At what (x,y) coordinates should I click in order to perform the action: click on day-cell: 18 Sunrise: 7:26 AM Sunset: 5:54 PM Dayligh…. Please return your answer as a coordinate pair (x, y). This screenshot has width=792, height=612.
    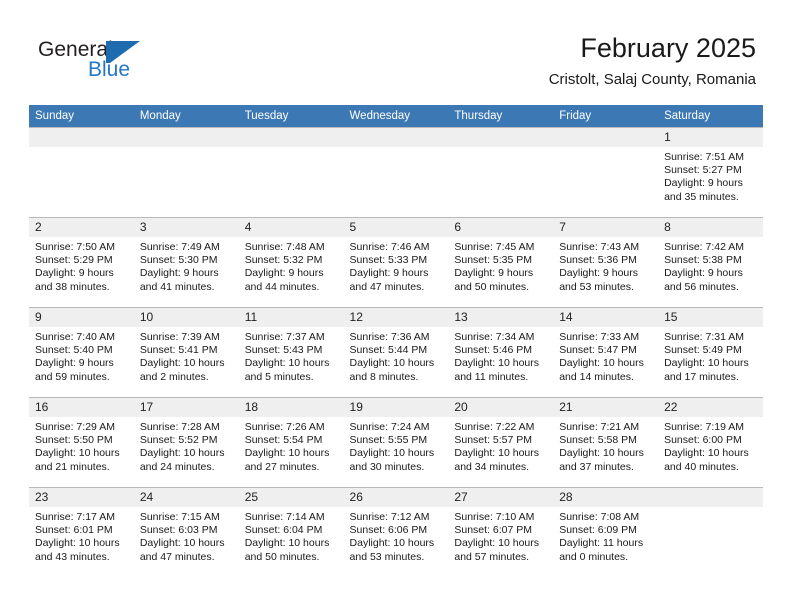
    Looking at the image, I should click on (291, 442).